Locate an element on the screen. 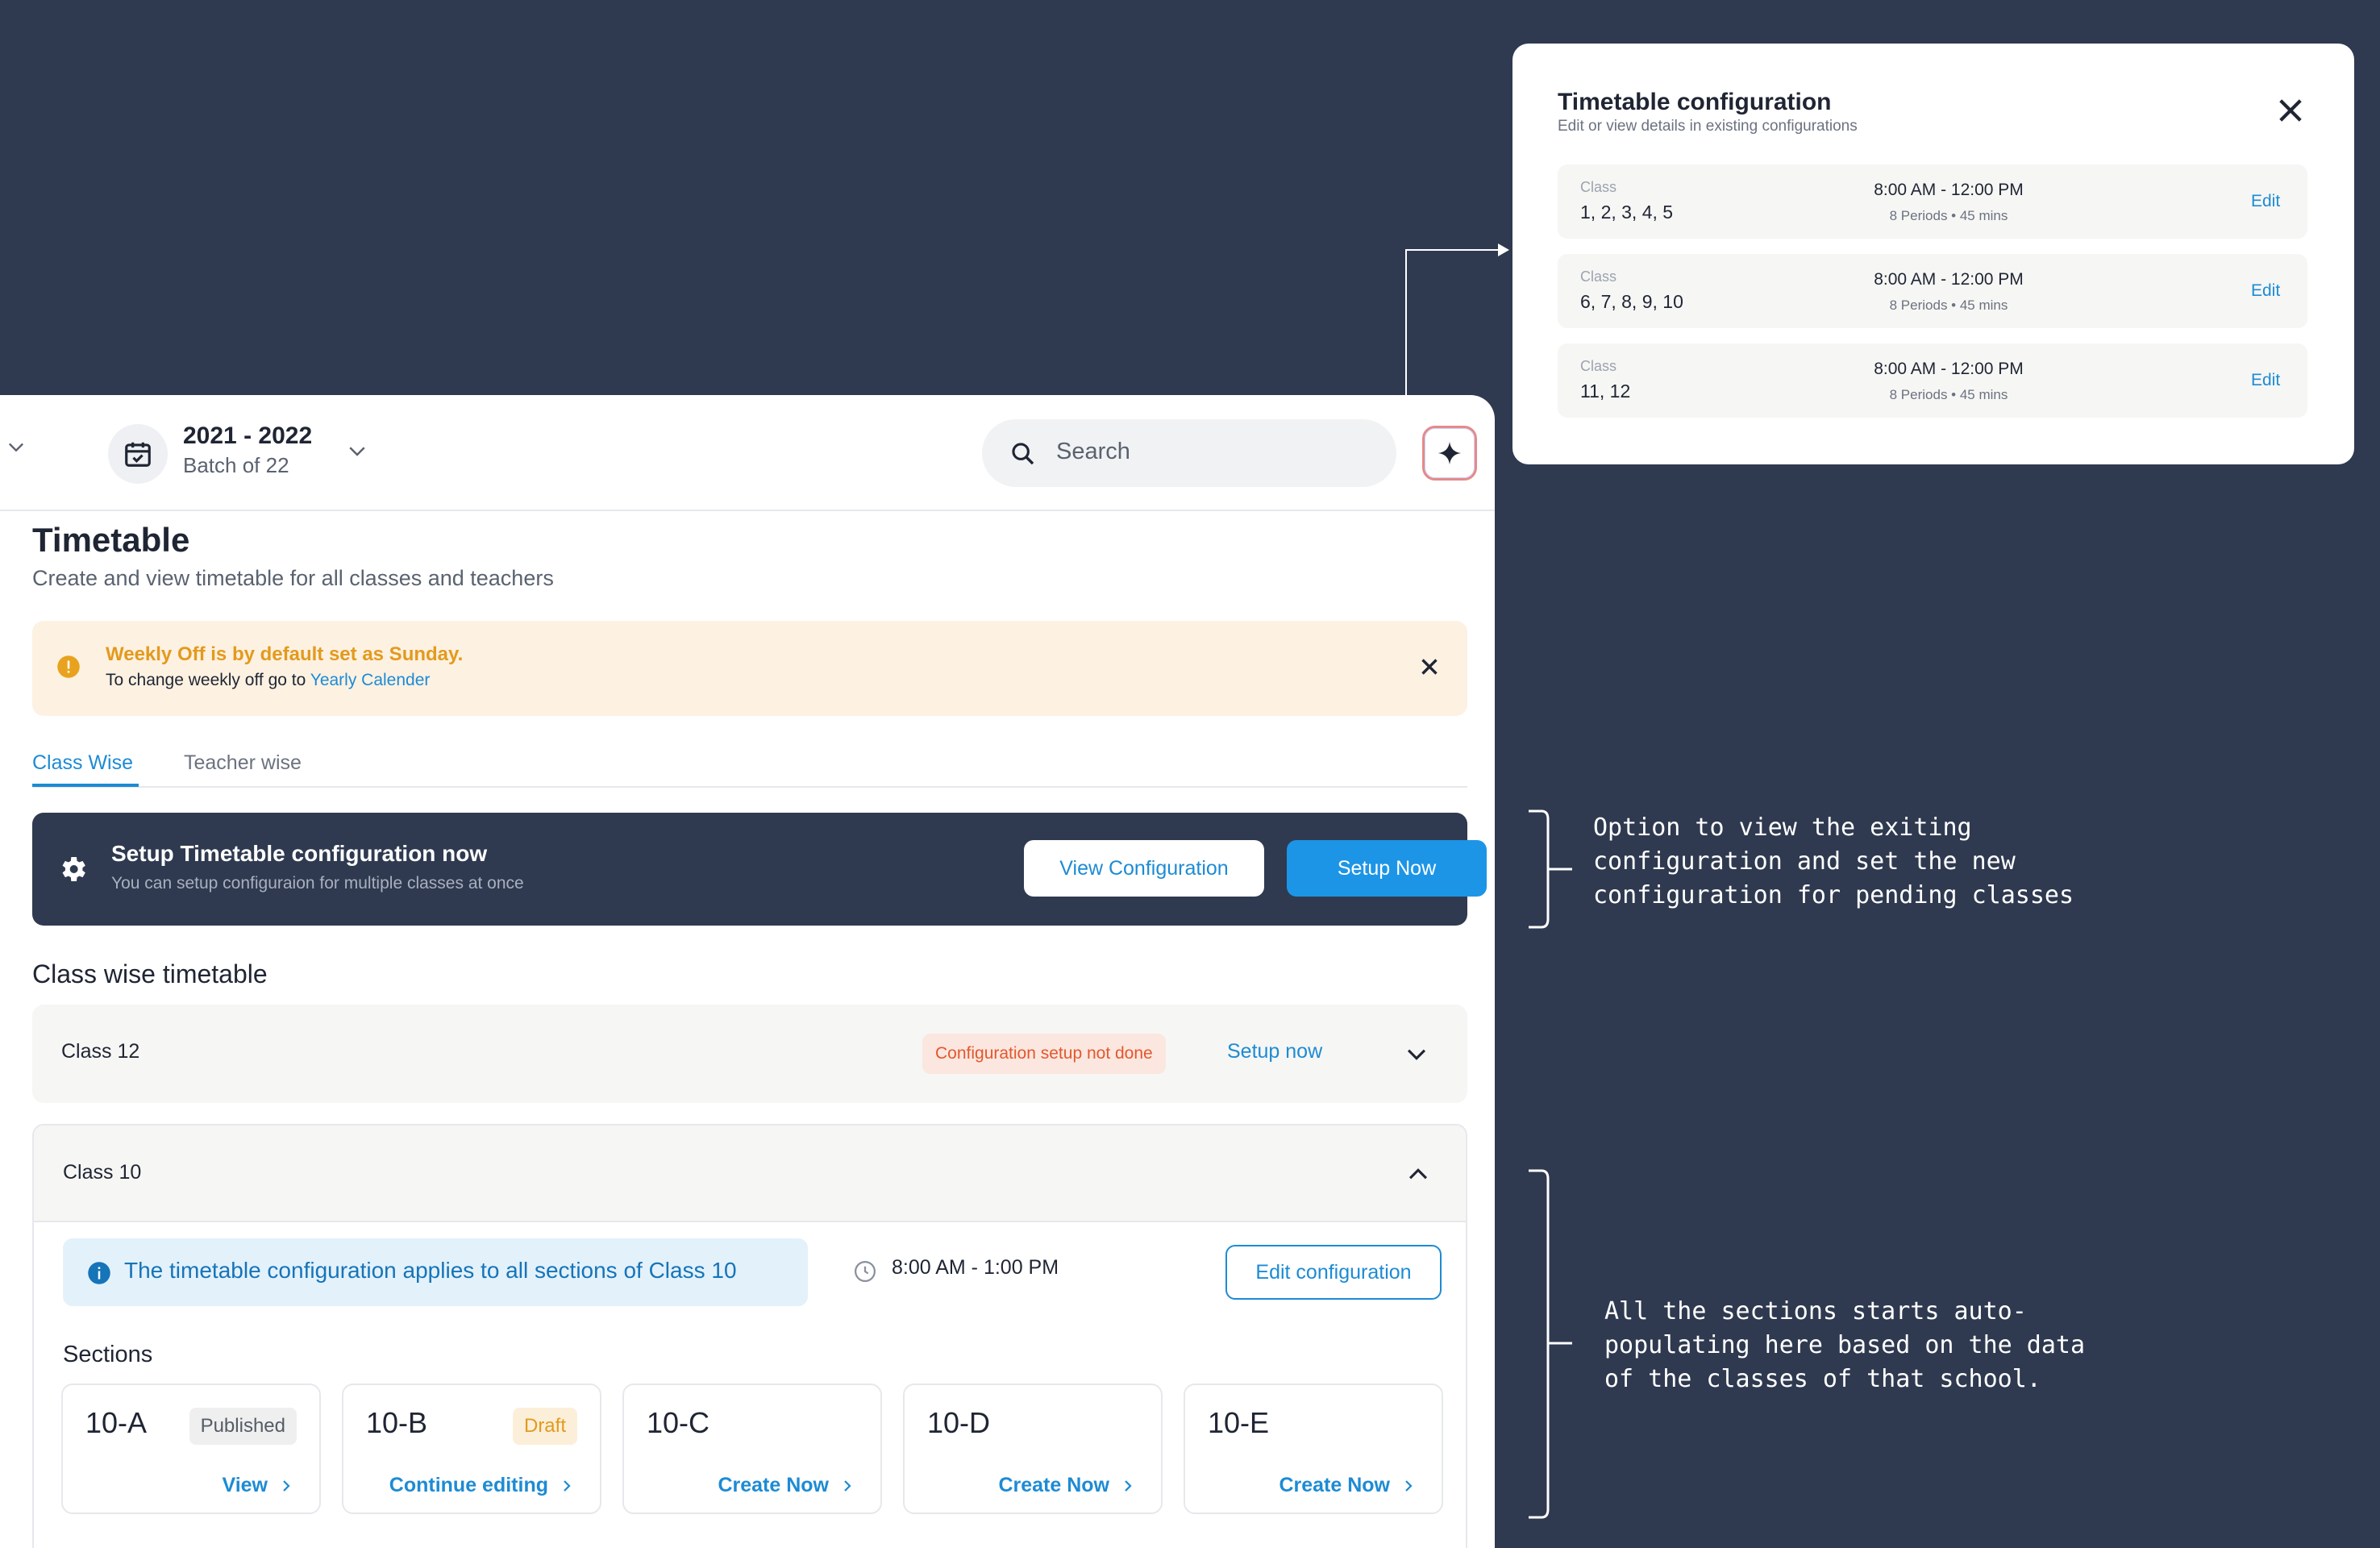  setup-now-link: Setup now is located at coordinates (1274, 1051).